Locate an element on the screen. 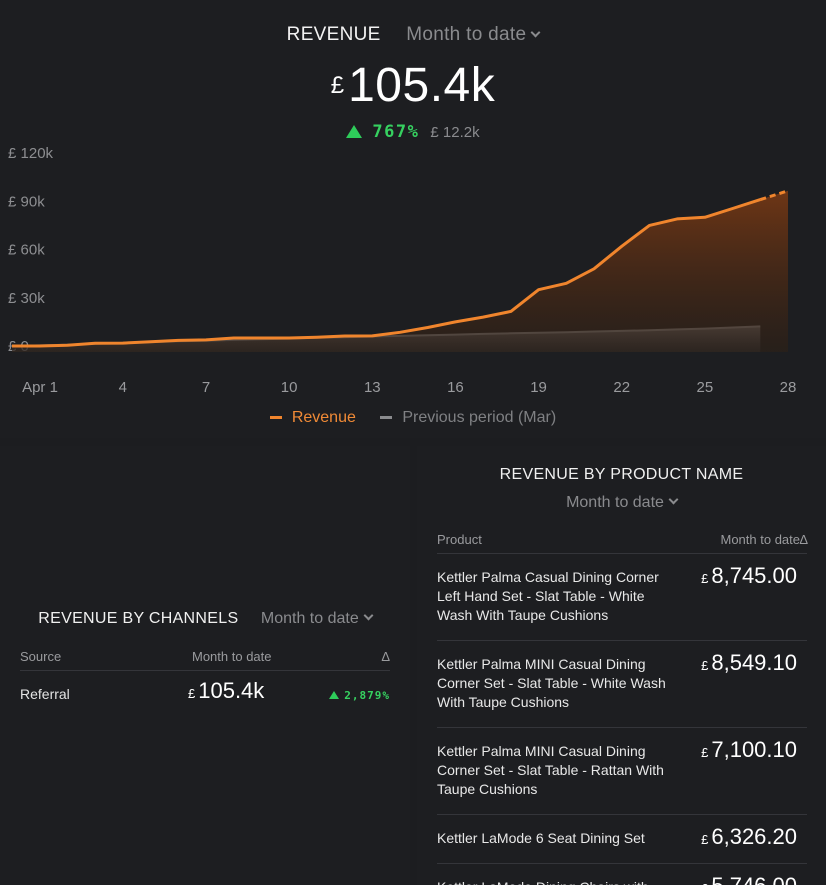 Image resolution: width=826 pixels, height=885 pixels. channels-header: REVENUE BY CHANNELS Month to date is located at coordinates (205, 619).